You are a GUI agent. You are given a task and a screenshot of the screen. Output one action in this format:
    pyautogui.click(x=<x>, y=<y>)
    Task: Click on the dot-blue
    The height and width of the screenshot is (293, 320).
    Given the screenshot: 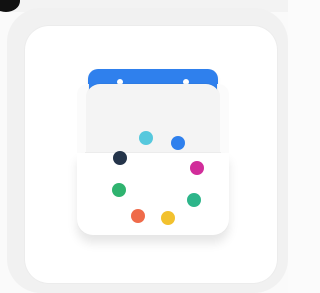 What is the action you would take?
    pyautogui.click(x=178, y=143)
    